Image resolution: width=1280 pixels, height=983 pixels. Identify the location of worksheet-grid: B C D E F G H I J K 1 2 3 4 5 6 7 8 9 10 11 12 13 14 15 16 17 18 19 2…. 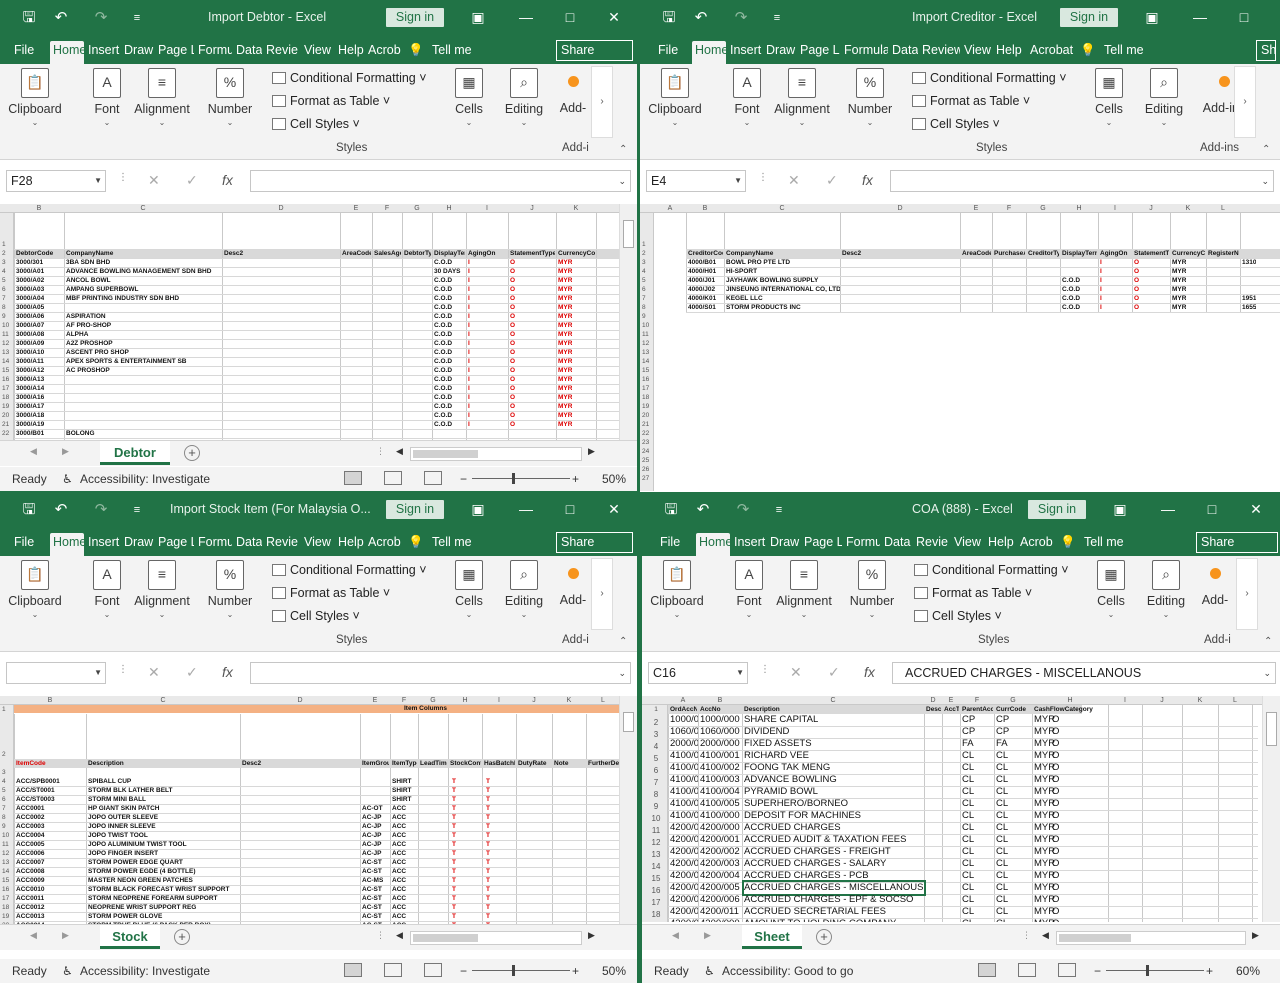
(309, 322).